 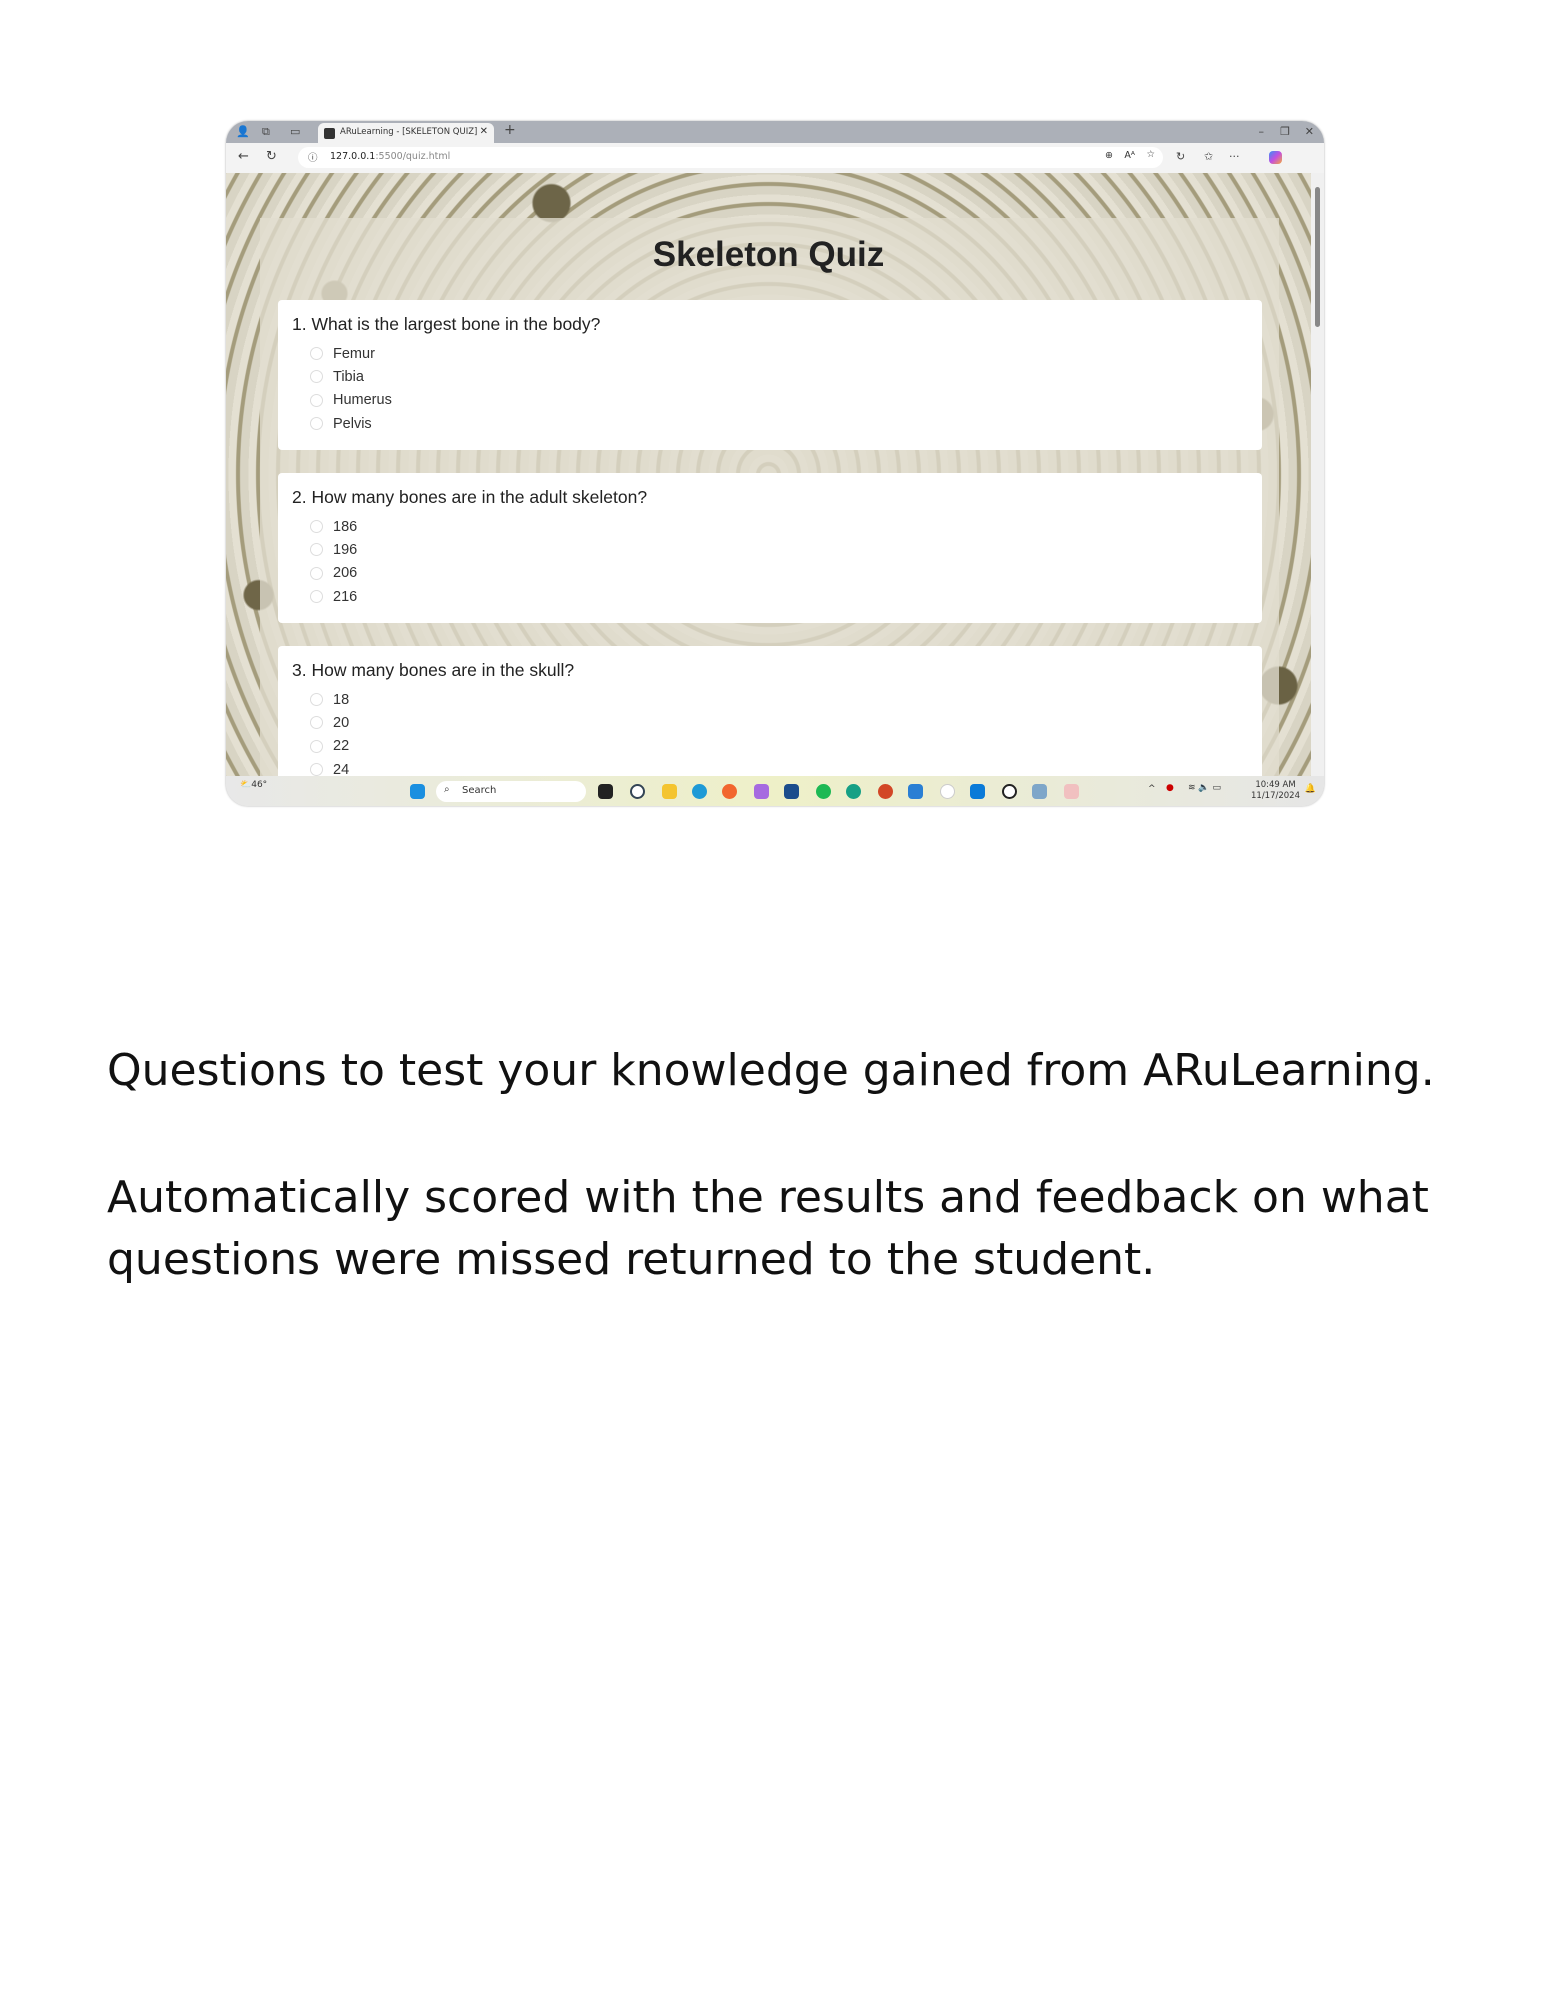 What do you see at coordinates (417, 791) in the screenshot?
I see `start-icon` at bounding box center [417, 791].